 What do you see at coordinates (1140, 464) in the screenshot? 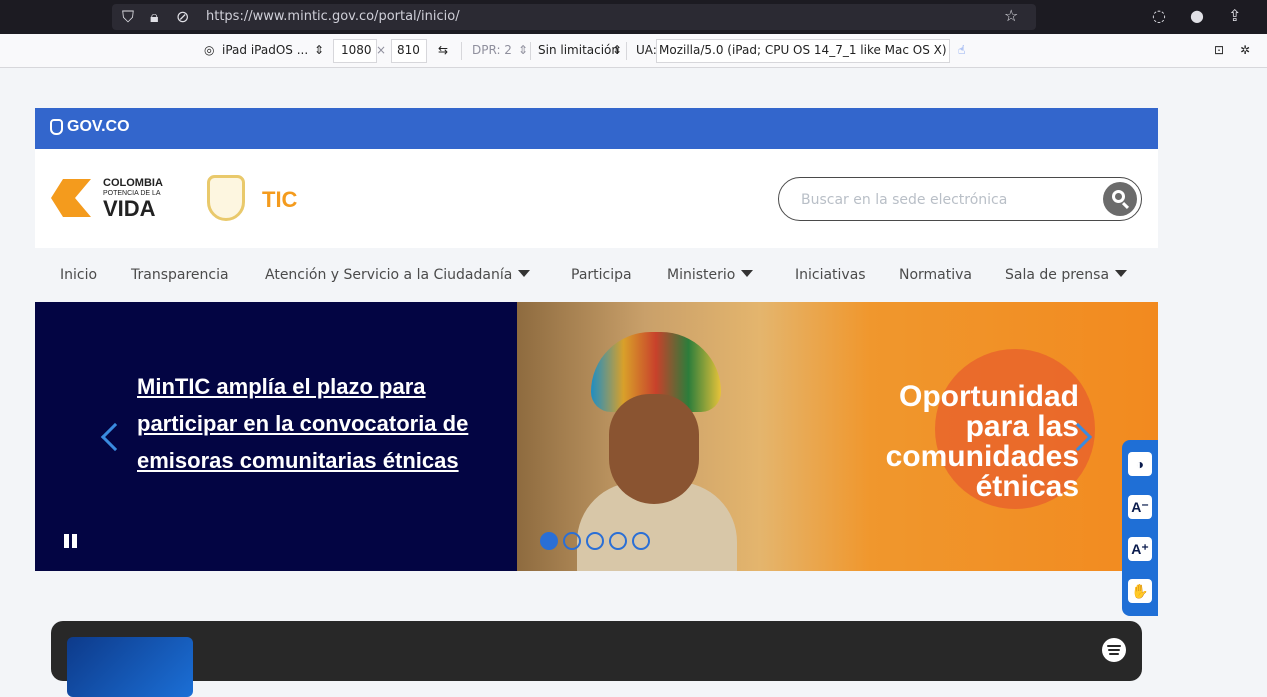
I see `contrast-icon: ◑` at bounding box center [1140, 464].